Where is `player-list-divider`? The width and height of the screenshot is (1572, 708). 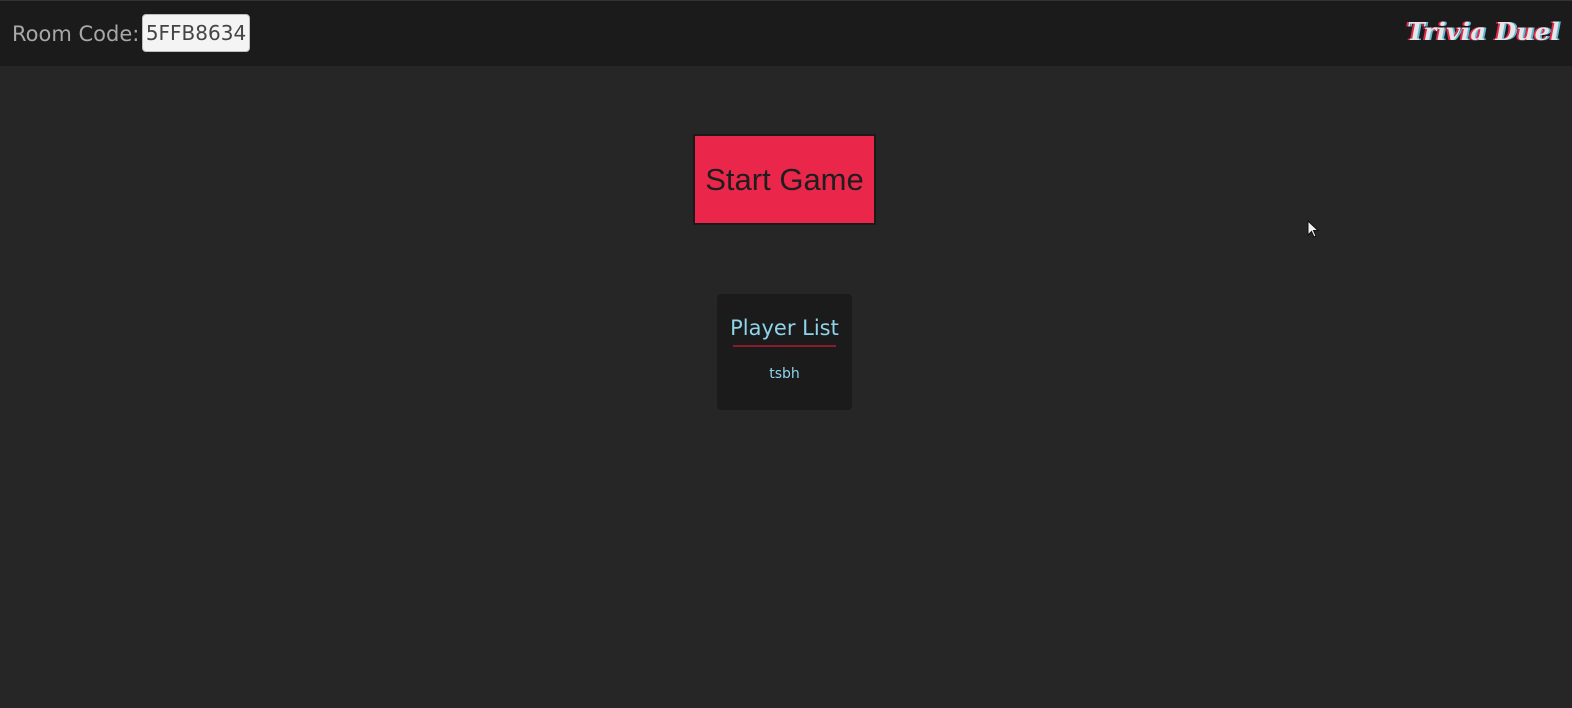
player-list-divider is located at coordinates (784, 346).